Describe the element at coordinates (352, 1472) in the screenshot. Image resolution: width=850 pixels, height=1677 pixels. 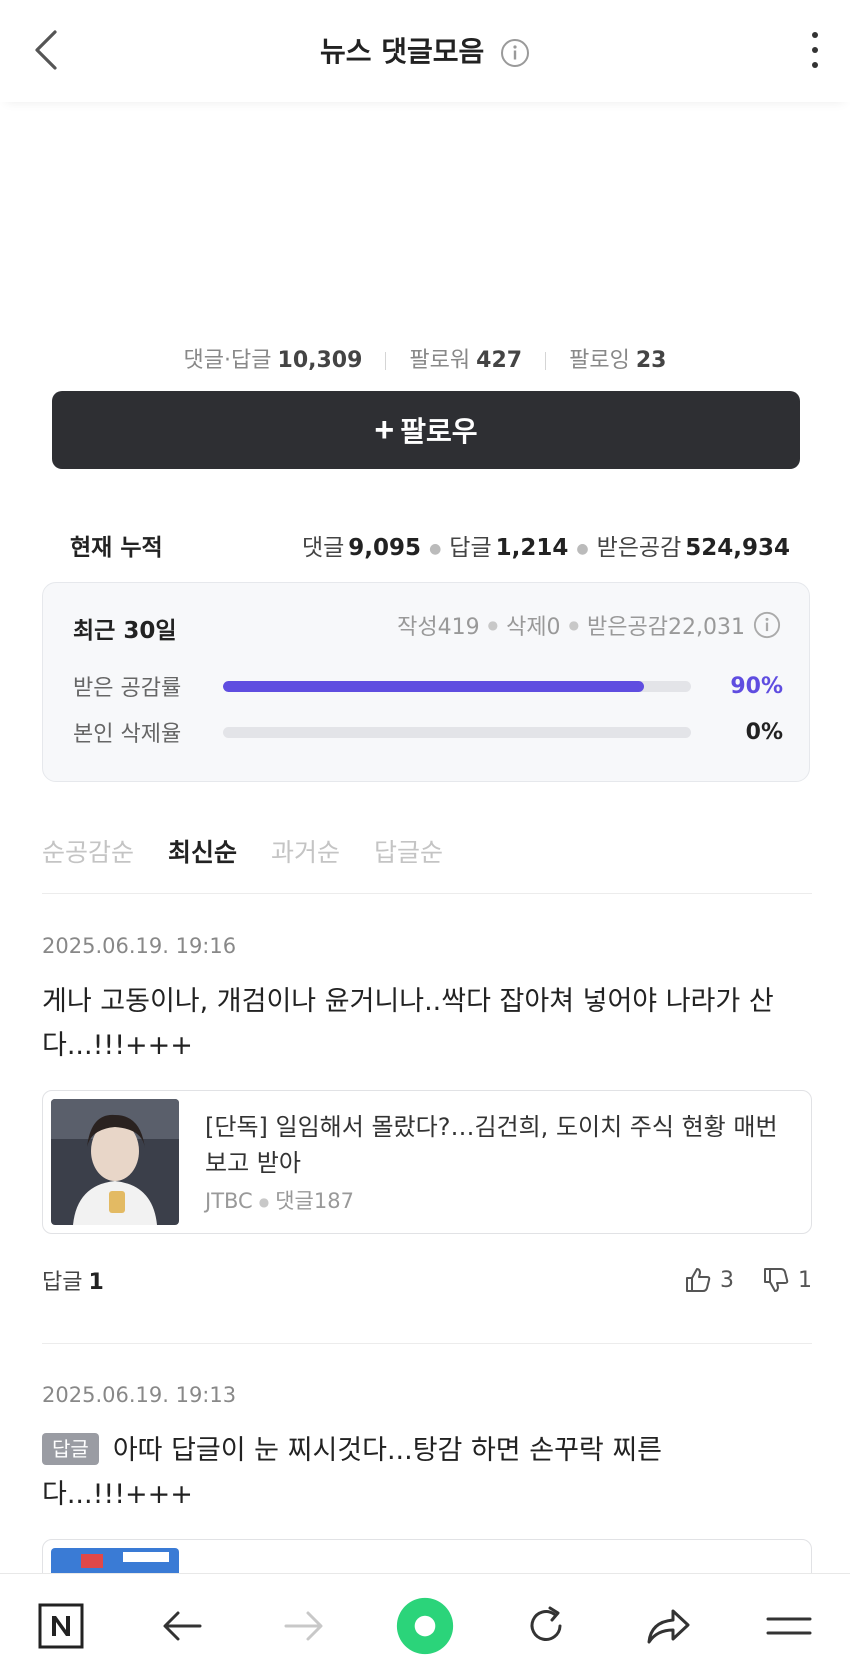
I see `comment-text-body: 아따 답글이 눈 찌시것다...탕감 하면 손꾸락 찌른다...!!!+++` at that location.